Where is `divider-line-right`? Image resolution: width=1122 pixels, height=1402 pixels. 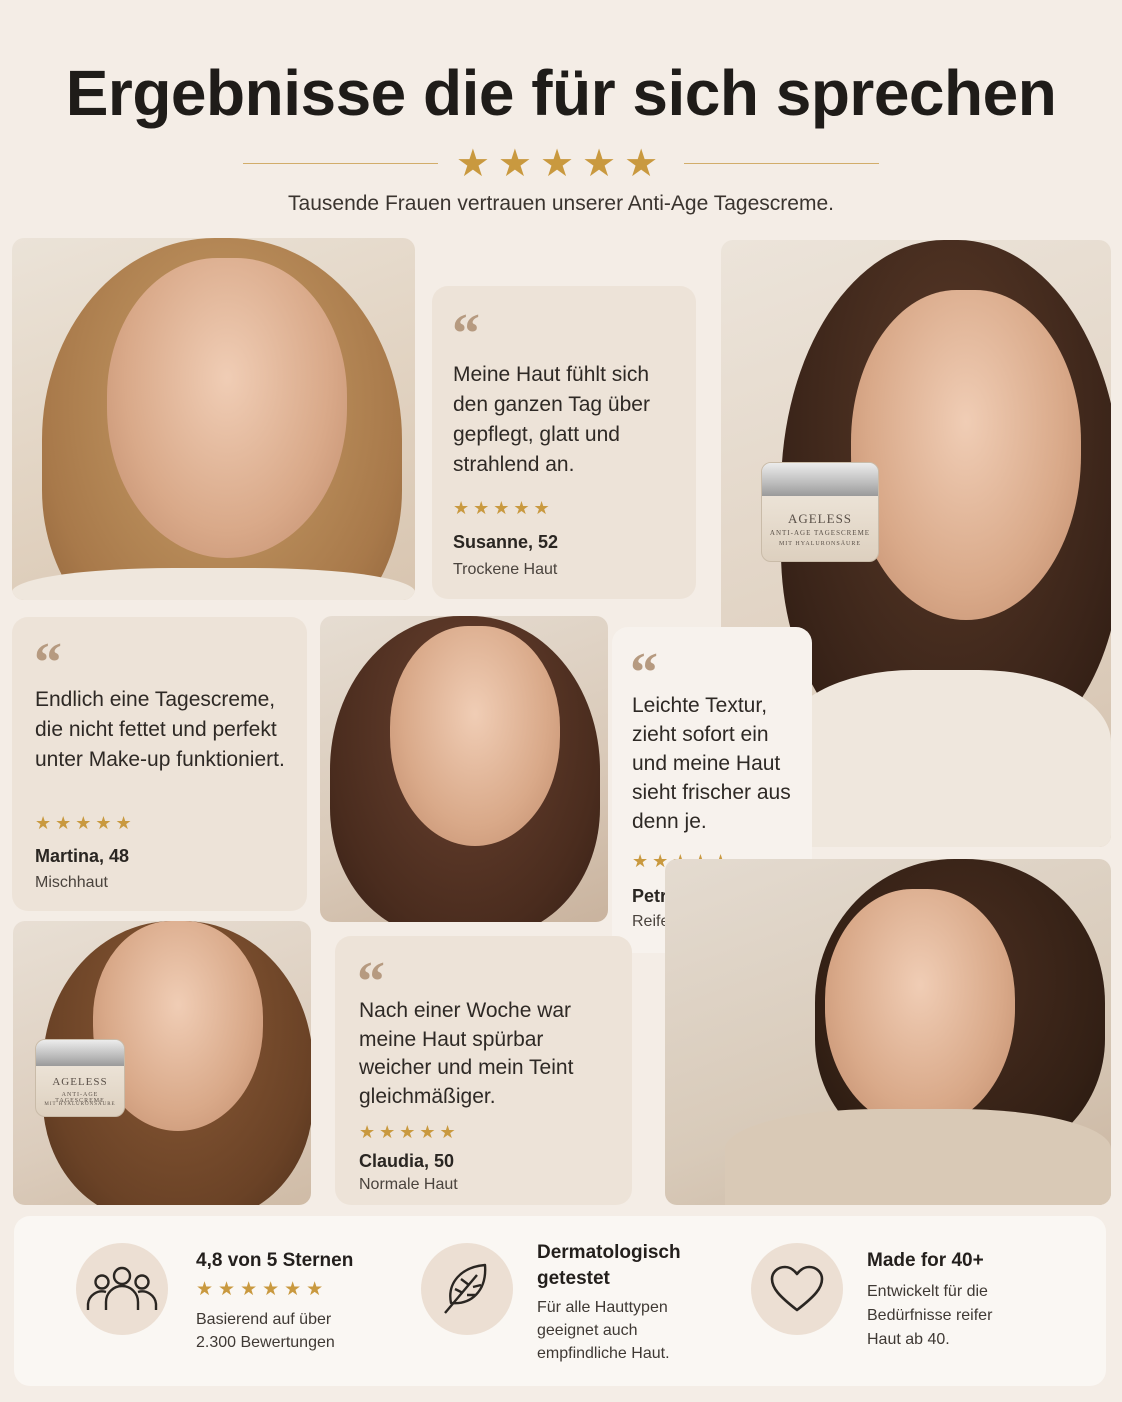 divider-line-right is located at coordinates (782, 163).